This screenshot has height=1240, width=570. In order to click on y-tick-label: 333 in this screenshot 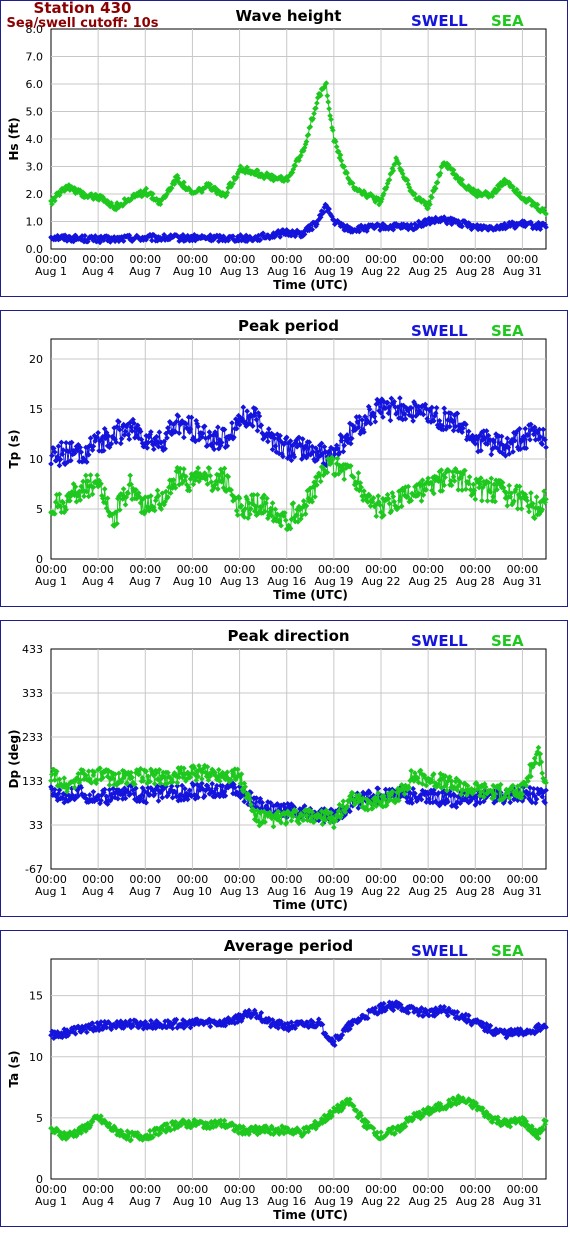, I will do `click(32, 693)`.